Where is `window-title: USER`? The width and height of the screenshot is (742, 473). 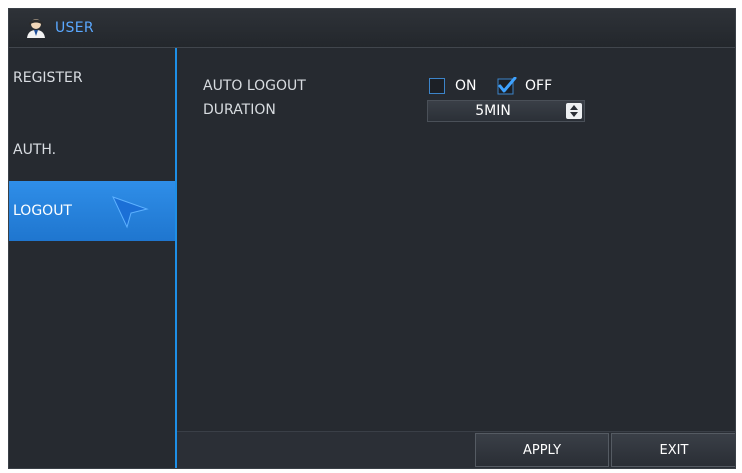
window-title: USER is located at coordinates (74, 28).